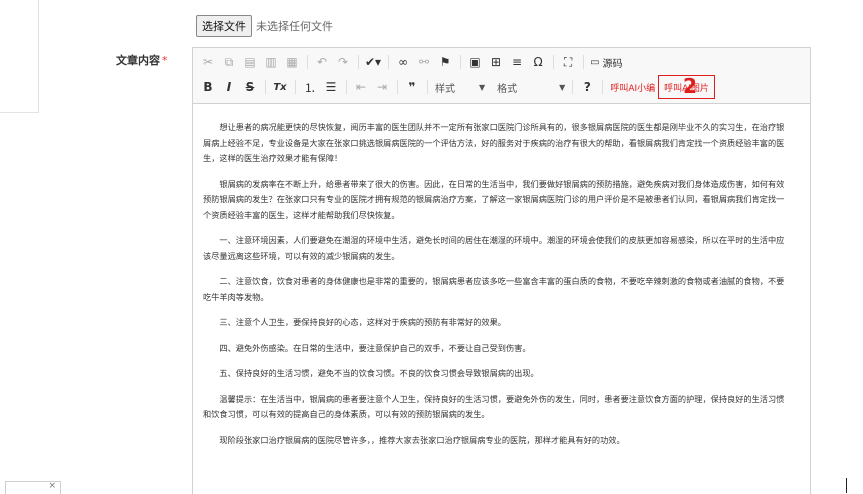 The image size is (863, 494). Describe the element at coordinates (33, 487) in the screenshot. I see `bottom-input-field: ×` at that location.